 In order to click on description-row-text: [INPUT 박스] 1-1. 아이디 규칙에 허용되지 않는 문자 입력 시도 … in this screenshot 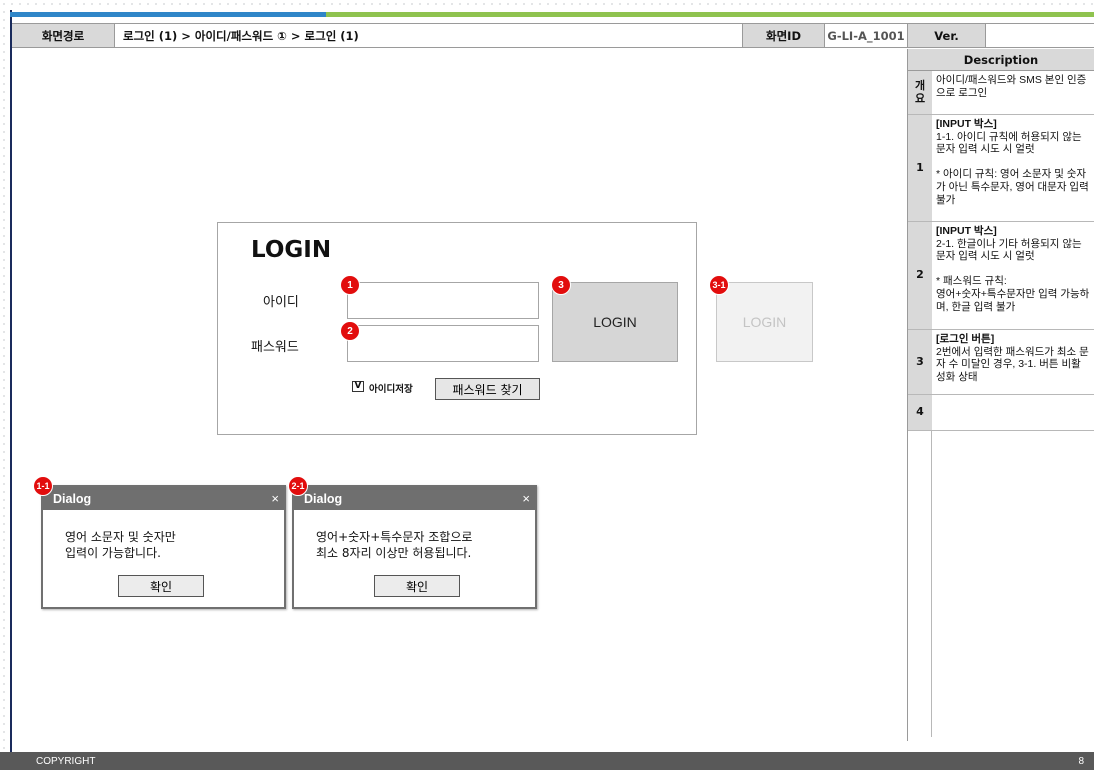, I will do `click(1013, 168)`.